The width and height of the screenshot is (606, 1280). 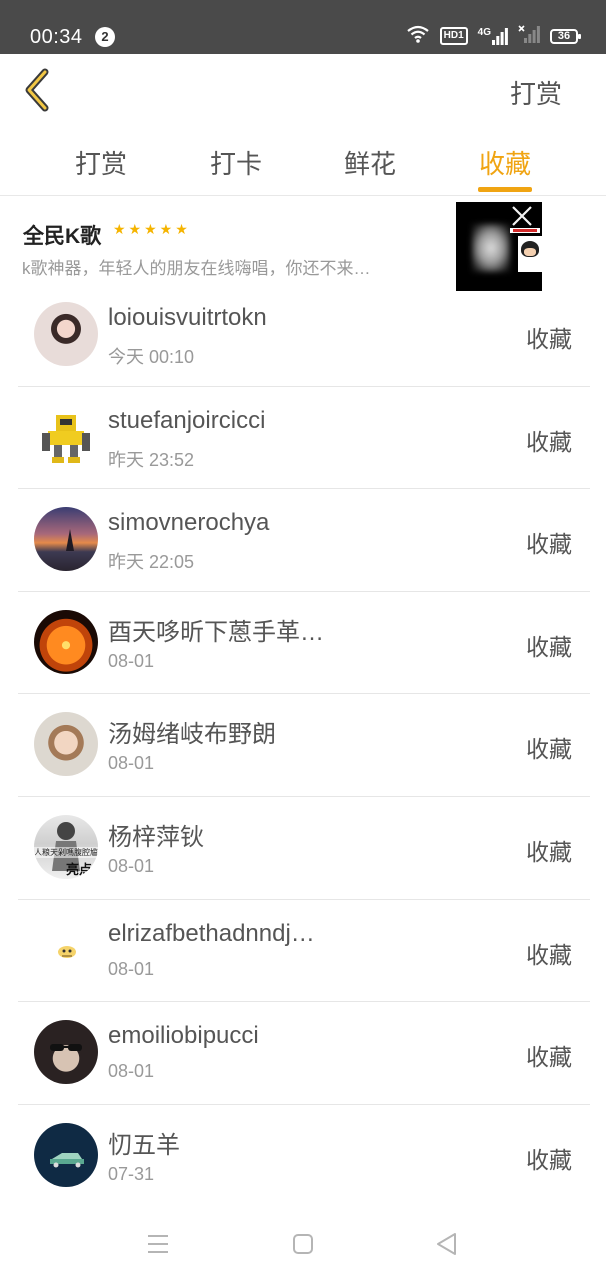 I want to click on list-item: simovnerochya 昨天 22:05 收藏, so click(x=304, y=540).